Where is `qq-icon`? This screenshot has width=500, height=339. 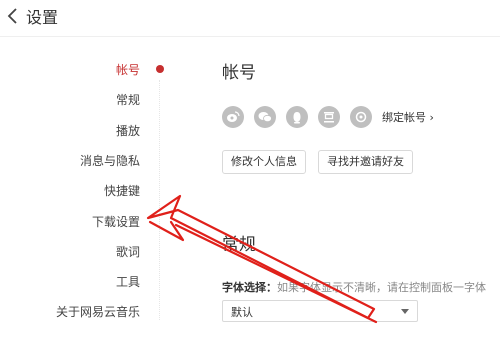
qq-icon is located at coordinates (297, 117).